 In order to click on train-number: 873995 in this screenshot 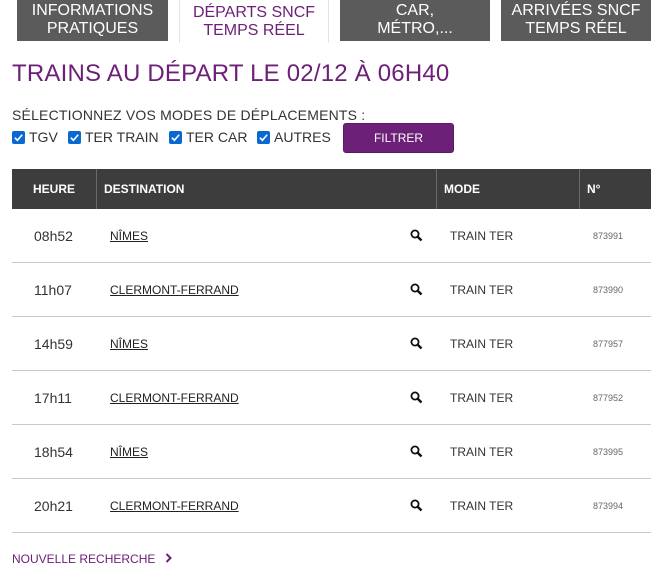, I will do `click(608, 451)`.